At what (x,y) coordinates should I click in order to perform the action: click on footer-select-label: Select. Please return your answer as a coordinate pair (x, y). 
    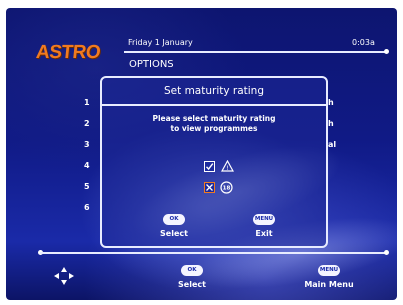
    Looking at the image, I should click on (192, 284).